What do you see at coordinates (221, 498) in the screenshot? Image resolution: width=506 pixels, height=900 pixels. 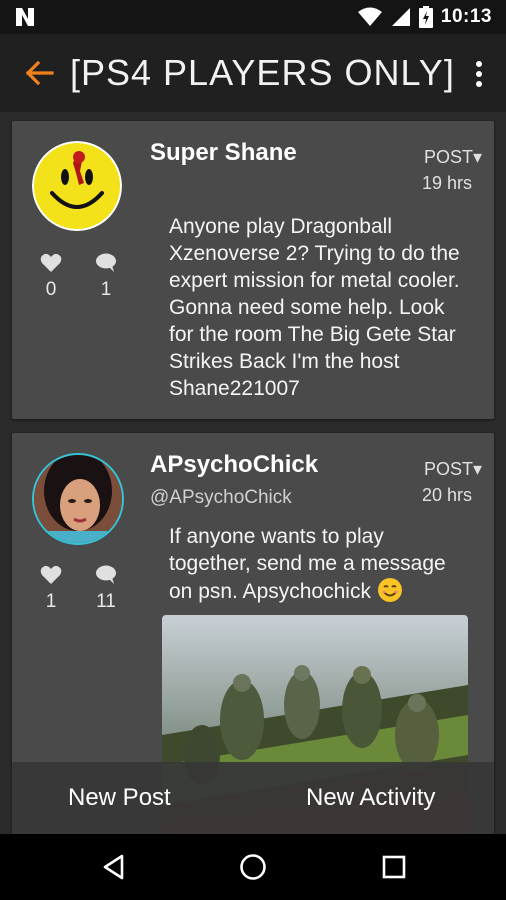 I see `author-handle: @APsychoChick` at bounding box center [221, 498].